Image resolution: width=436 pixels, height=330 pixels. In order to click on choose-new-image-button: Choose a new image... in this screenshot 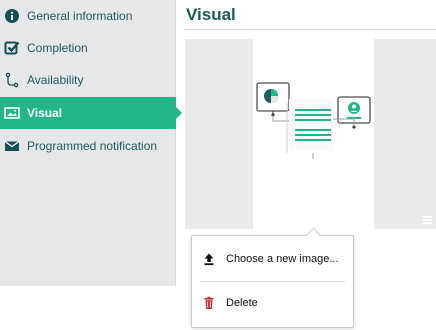, I will do `click(272, 259)`.